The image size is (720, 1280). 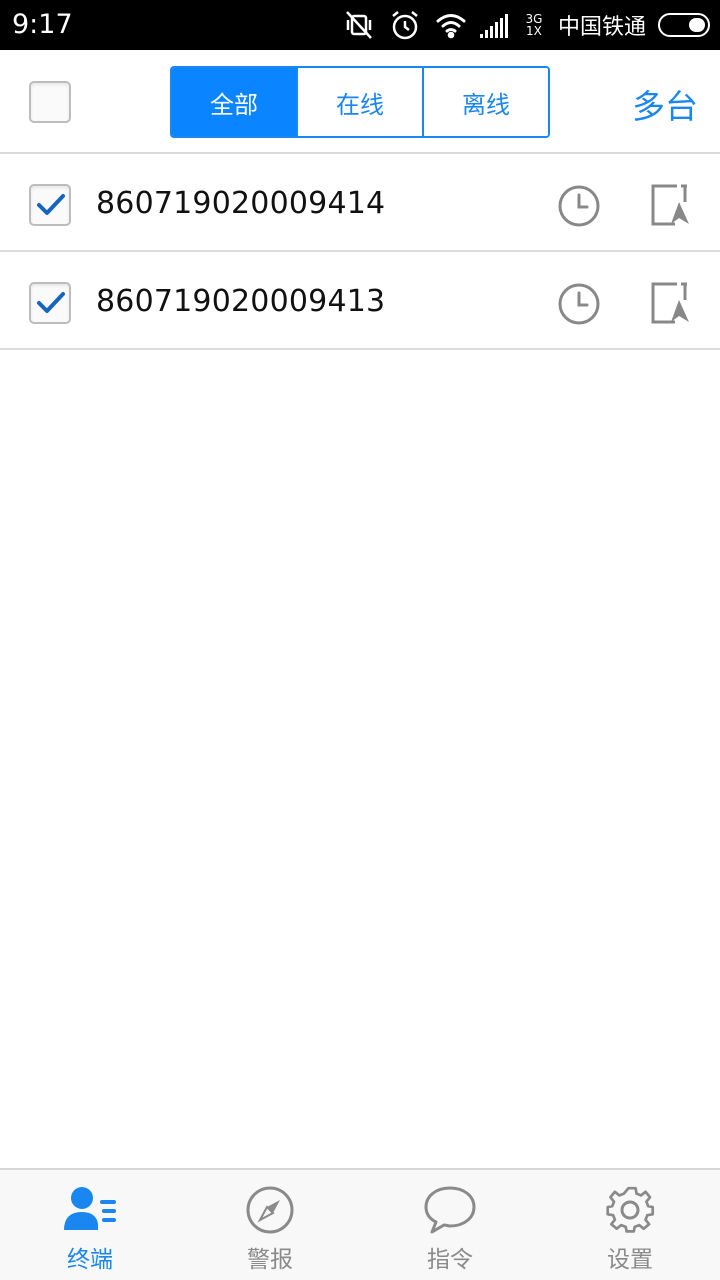 I want to click on gear-icon, so click(x=630, y=1209).